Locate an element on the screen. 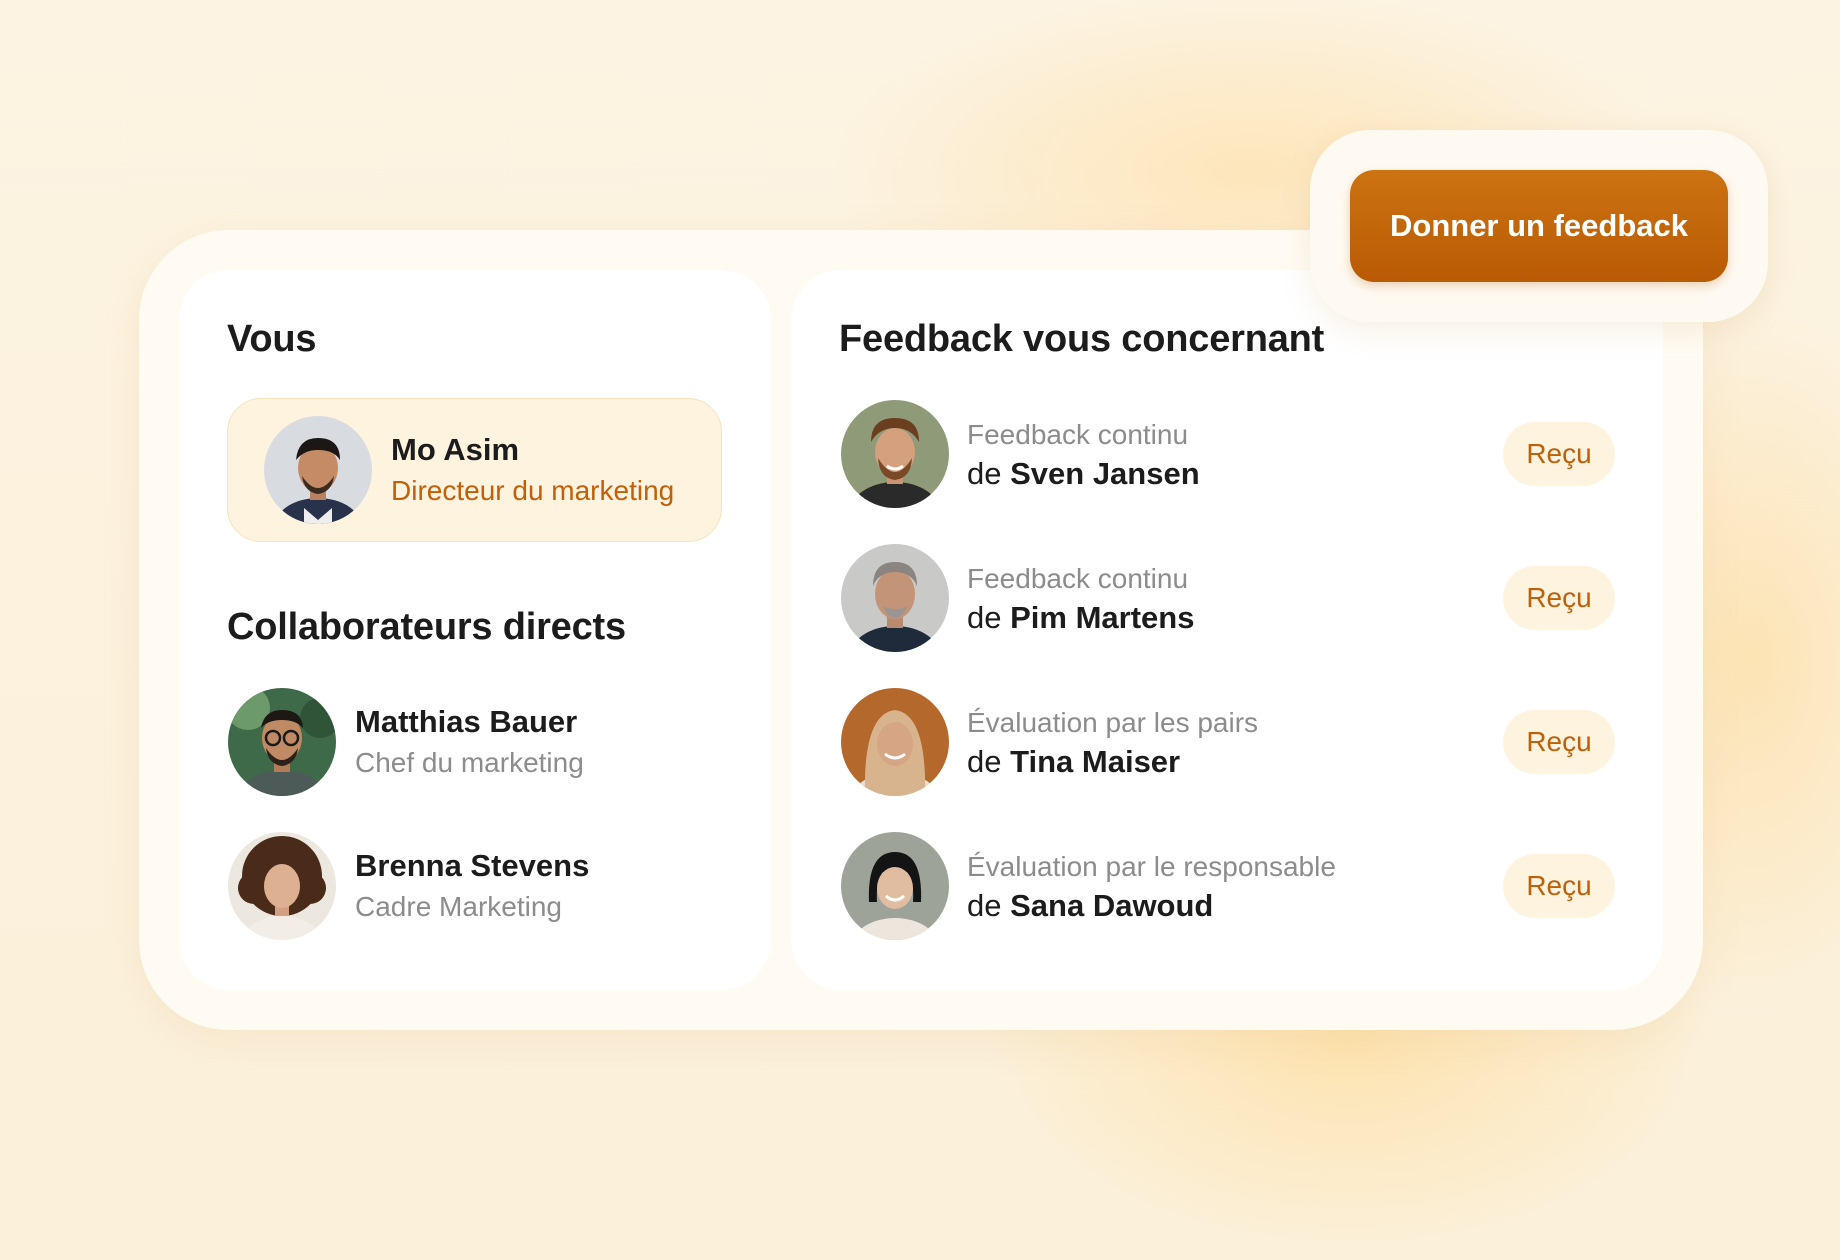 The image size is (1840, 1260). report-role: Chef du marketing is located at coordinates (469, 762).